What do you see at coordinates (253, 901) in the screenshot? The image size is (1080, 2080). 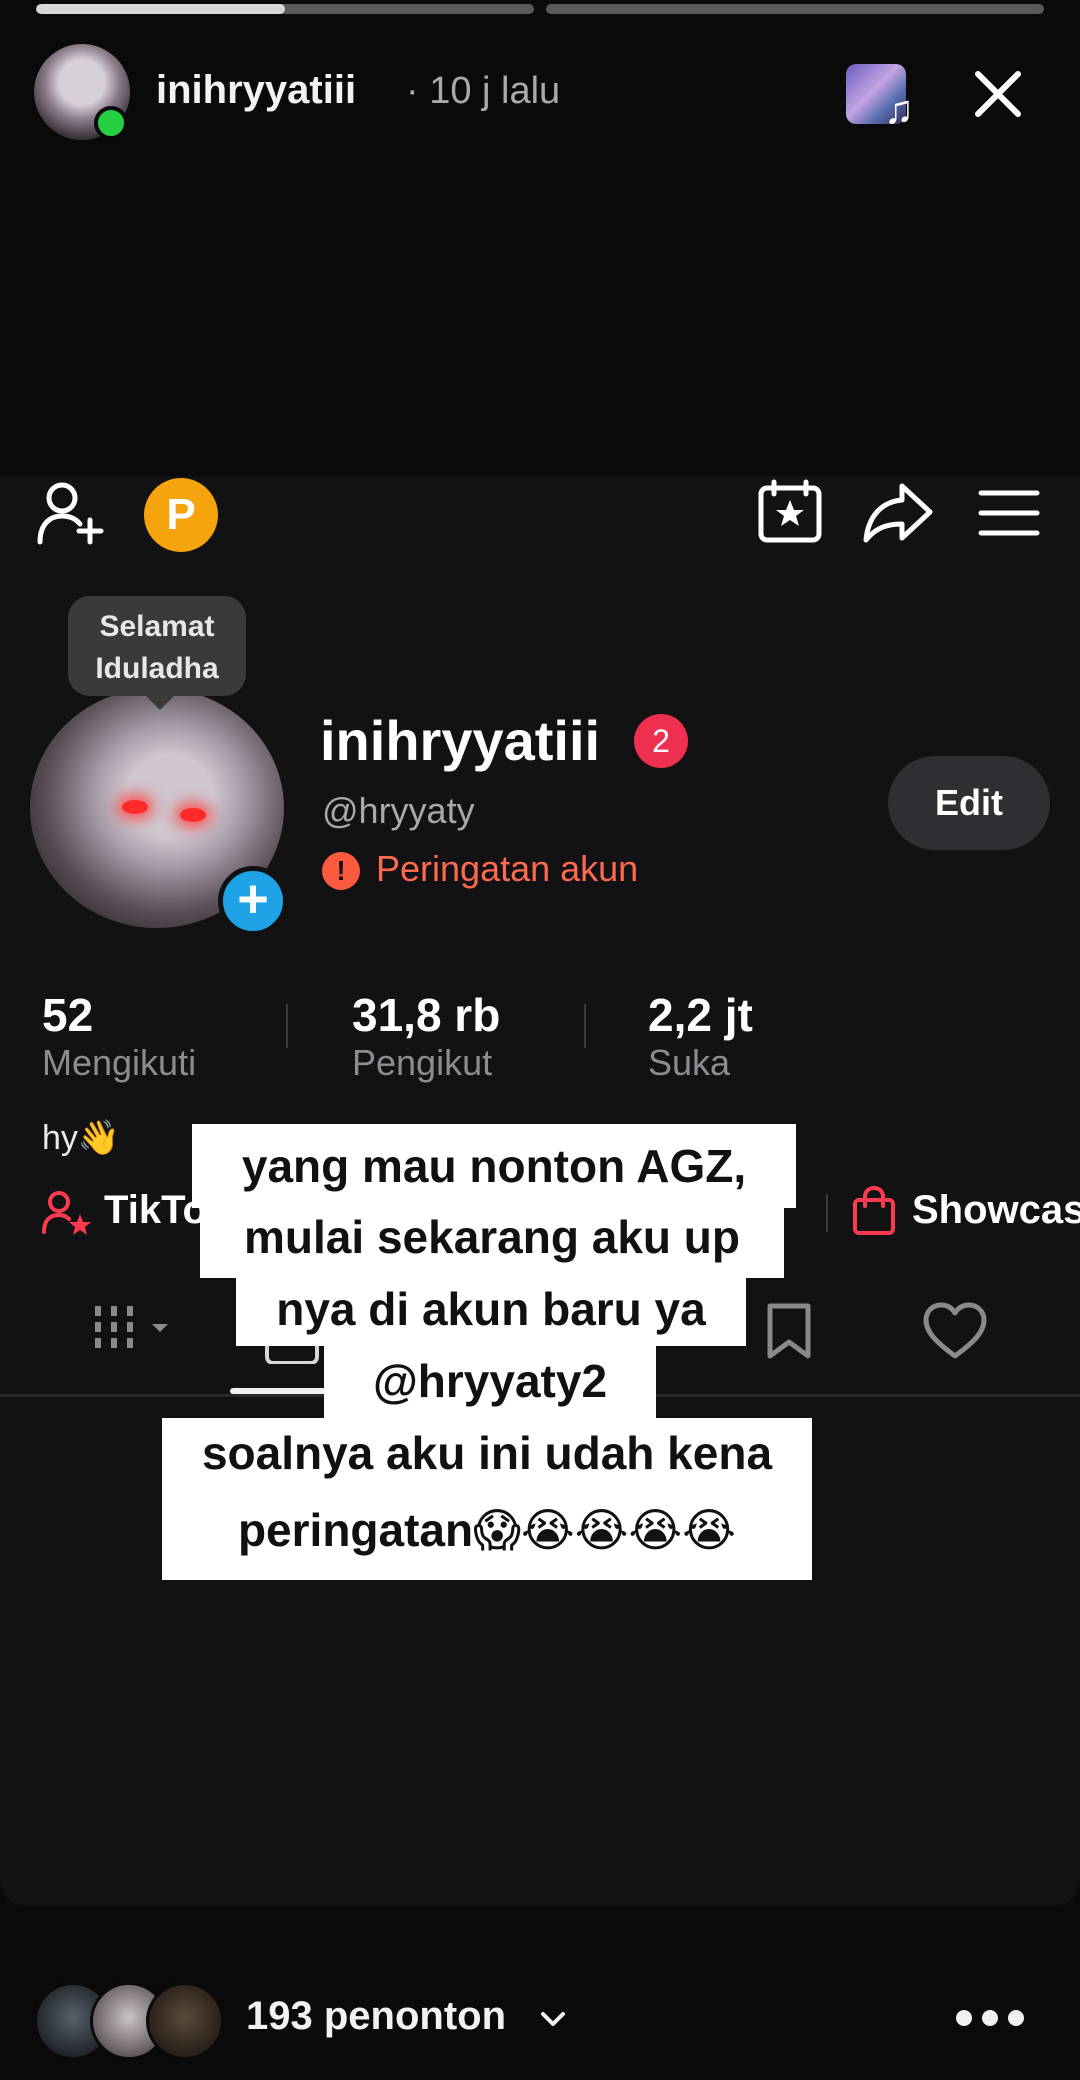 I see `add-icon: +` at bounding box center [253, 901].